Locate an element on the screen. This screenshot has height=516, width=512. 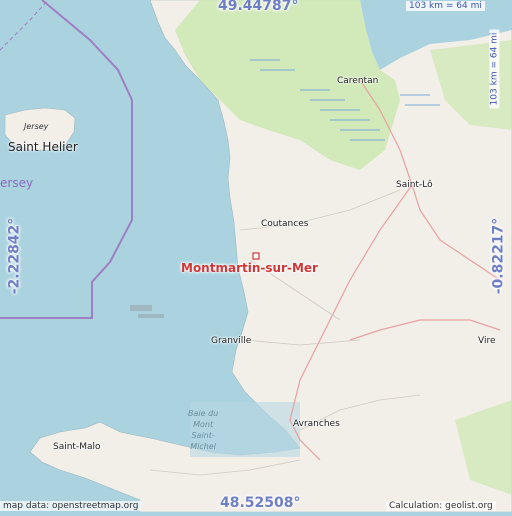
label-jersey-large: ersey is located at coordinates (17, 183).